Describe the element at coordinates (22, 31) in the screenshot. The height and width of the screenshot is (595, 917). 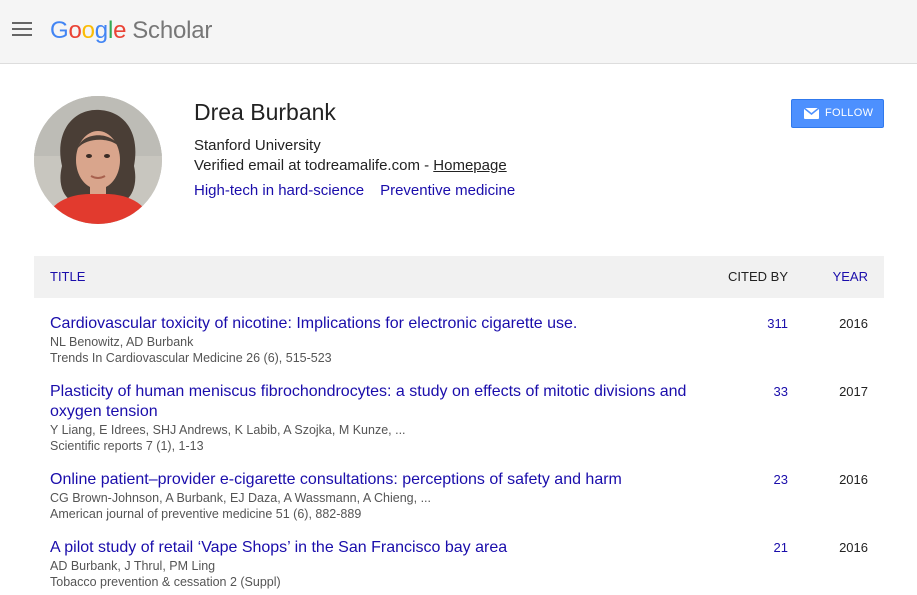
I see `menu-icon` at that location.